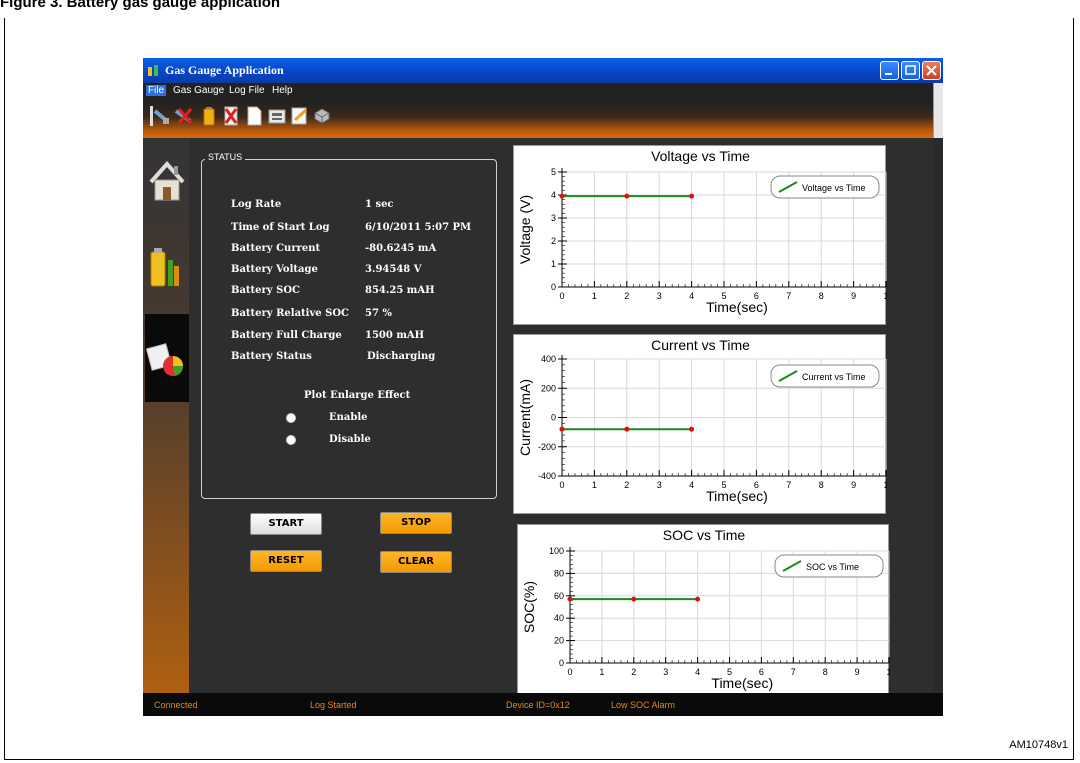 The image size is (1080, 763). What do you see at coordinates (322, 116) in the screenshot?
I see `chip-icon` at bounding box center [322, 116].